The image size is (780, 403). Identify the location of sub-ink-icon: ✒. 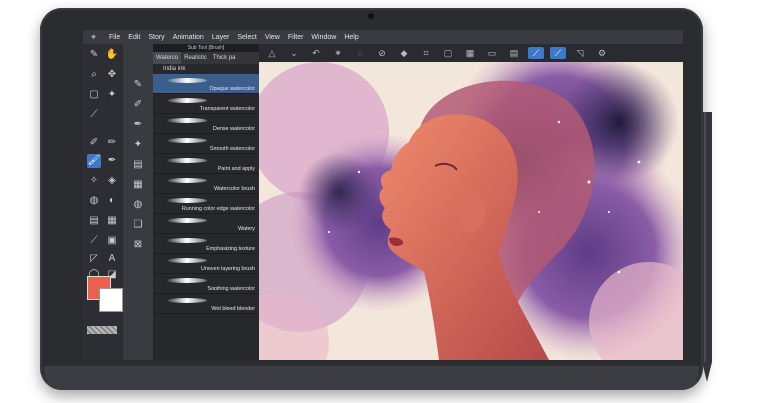
(138, 125).